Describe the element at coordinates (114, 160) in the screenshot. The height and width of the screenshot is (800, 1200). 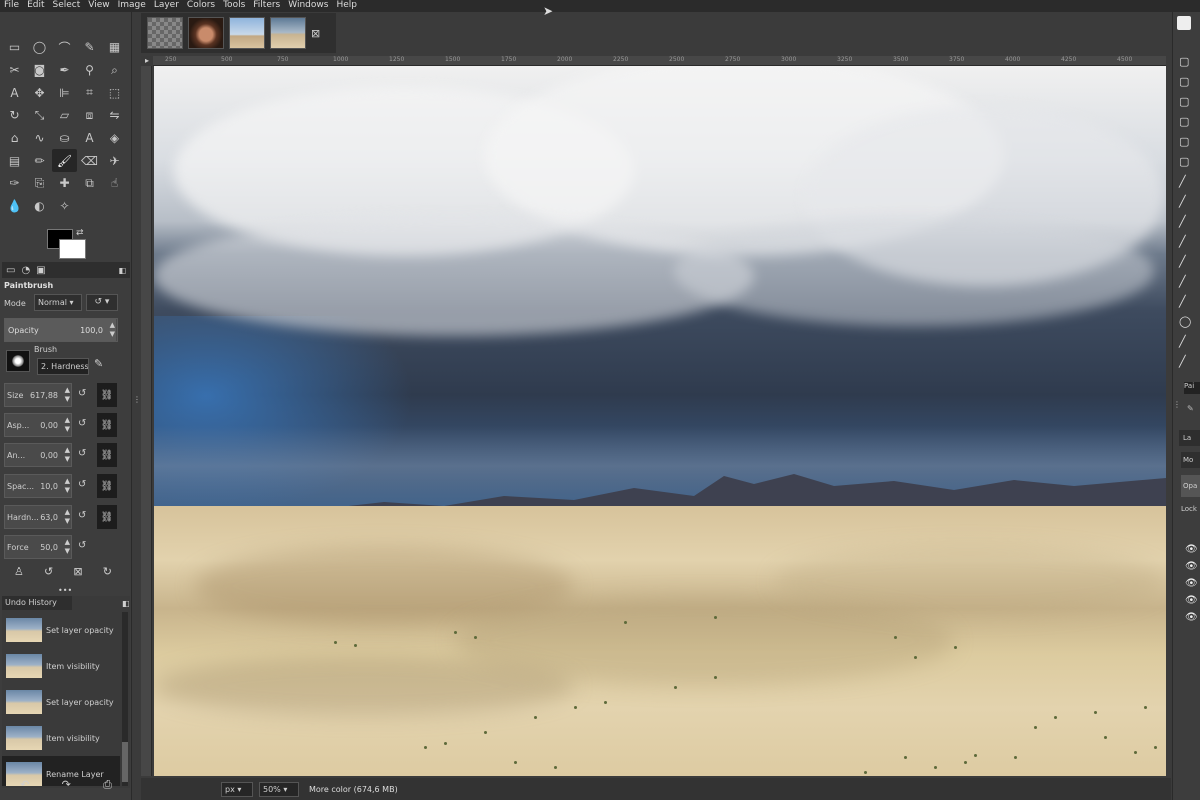
I see `airbrush-icon: ✈` at that location.